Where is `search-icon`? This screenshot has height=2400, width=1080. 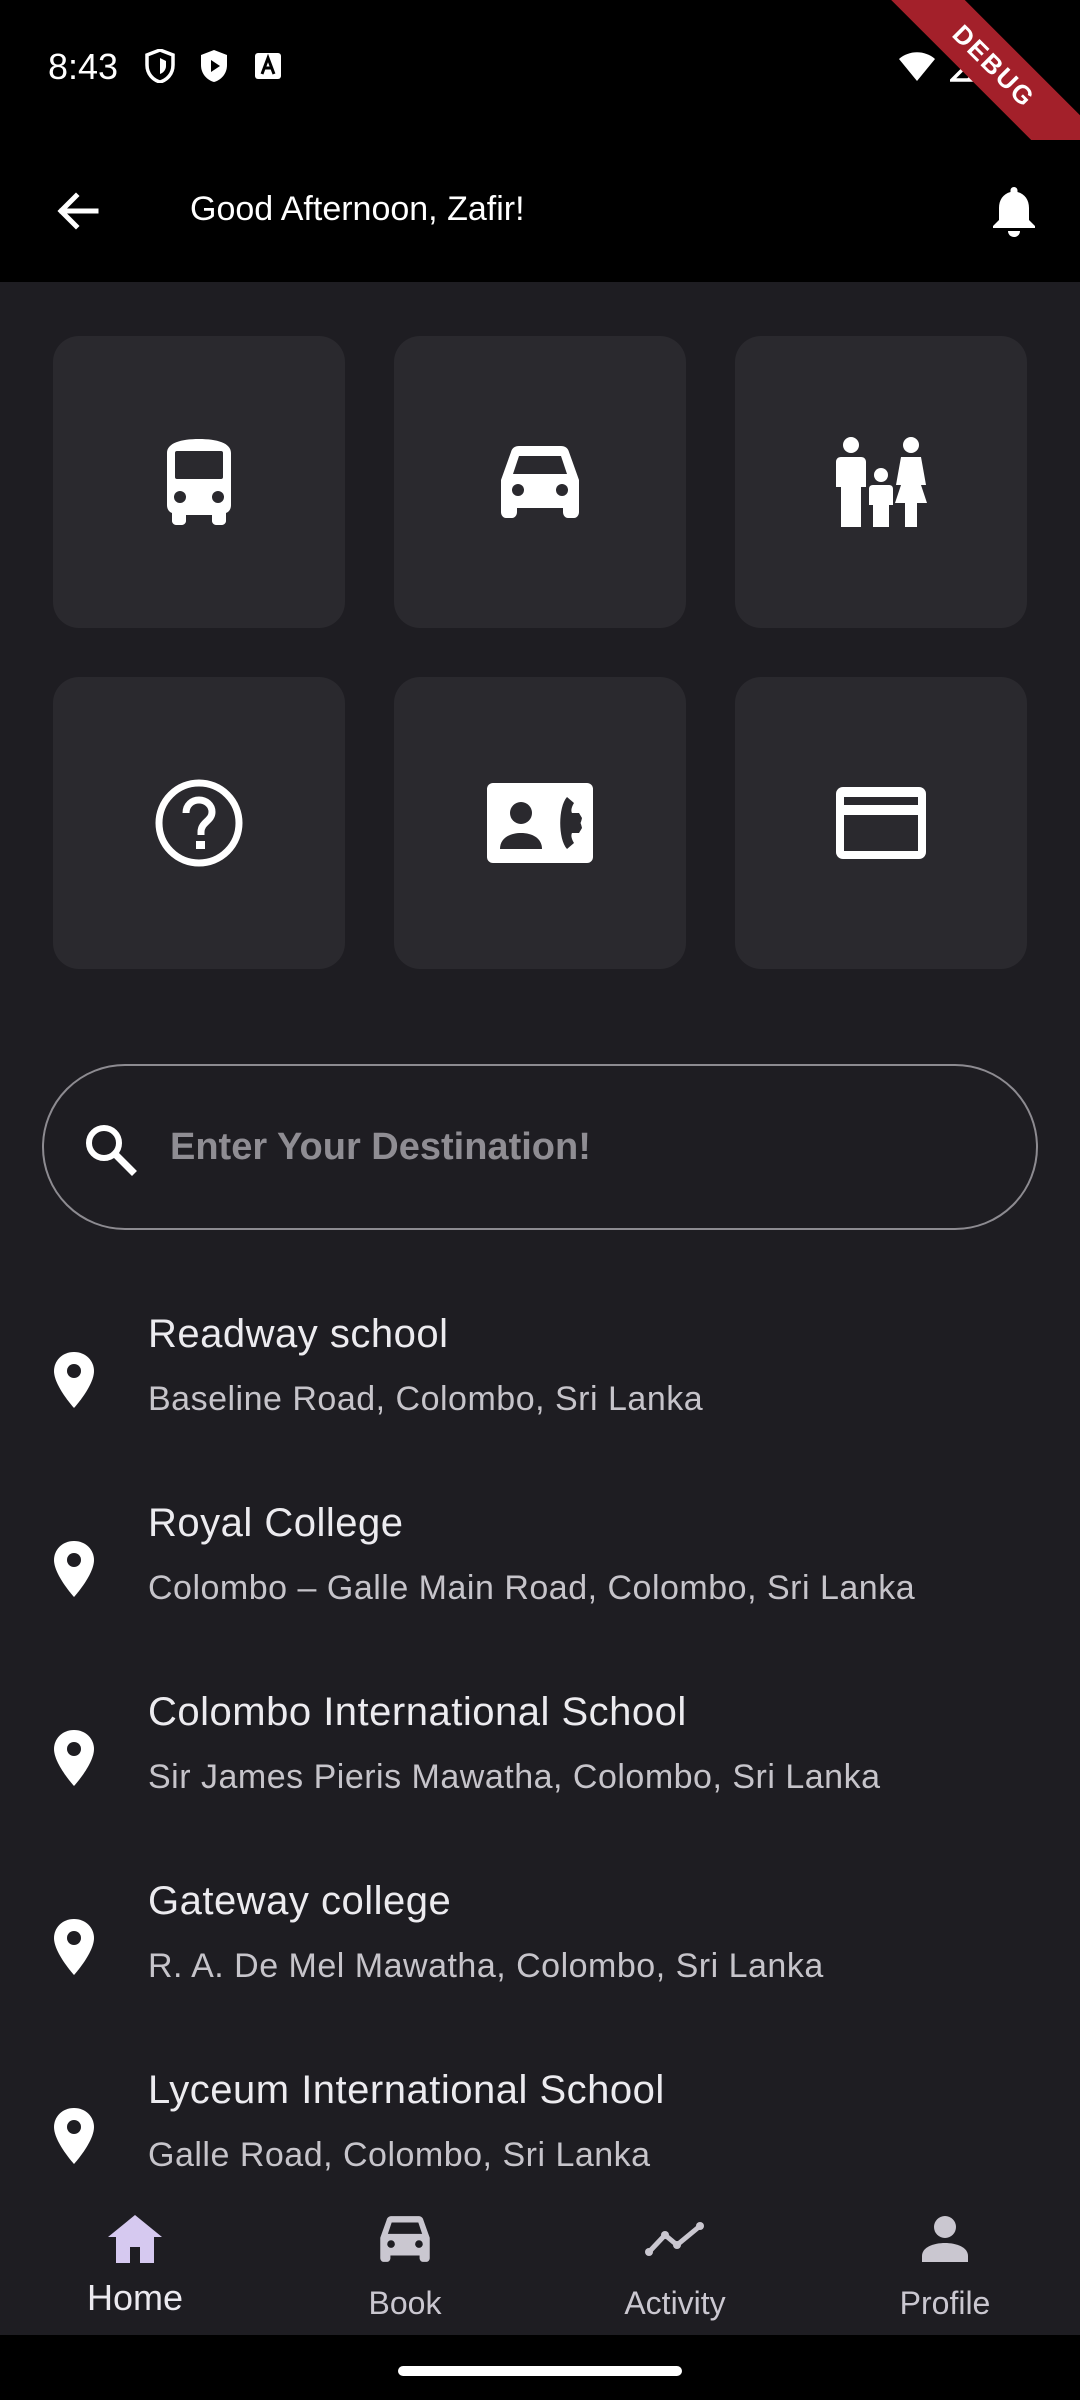 search-icon is located at coordinates (111, 1150).